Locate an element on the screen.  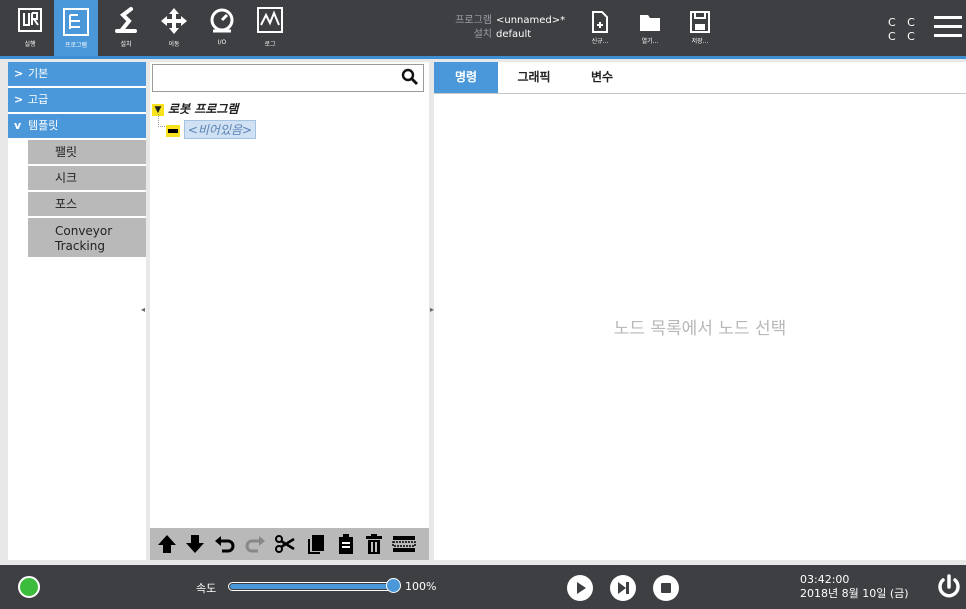
nav-io-label: I/O is located at coordinates (222, 42).